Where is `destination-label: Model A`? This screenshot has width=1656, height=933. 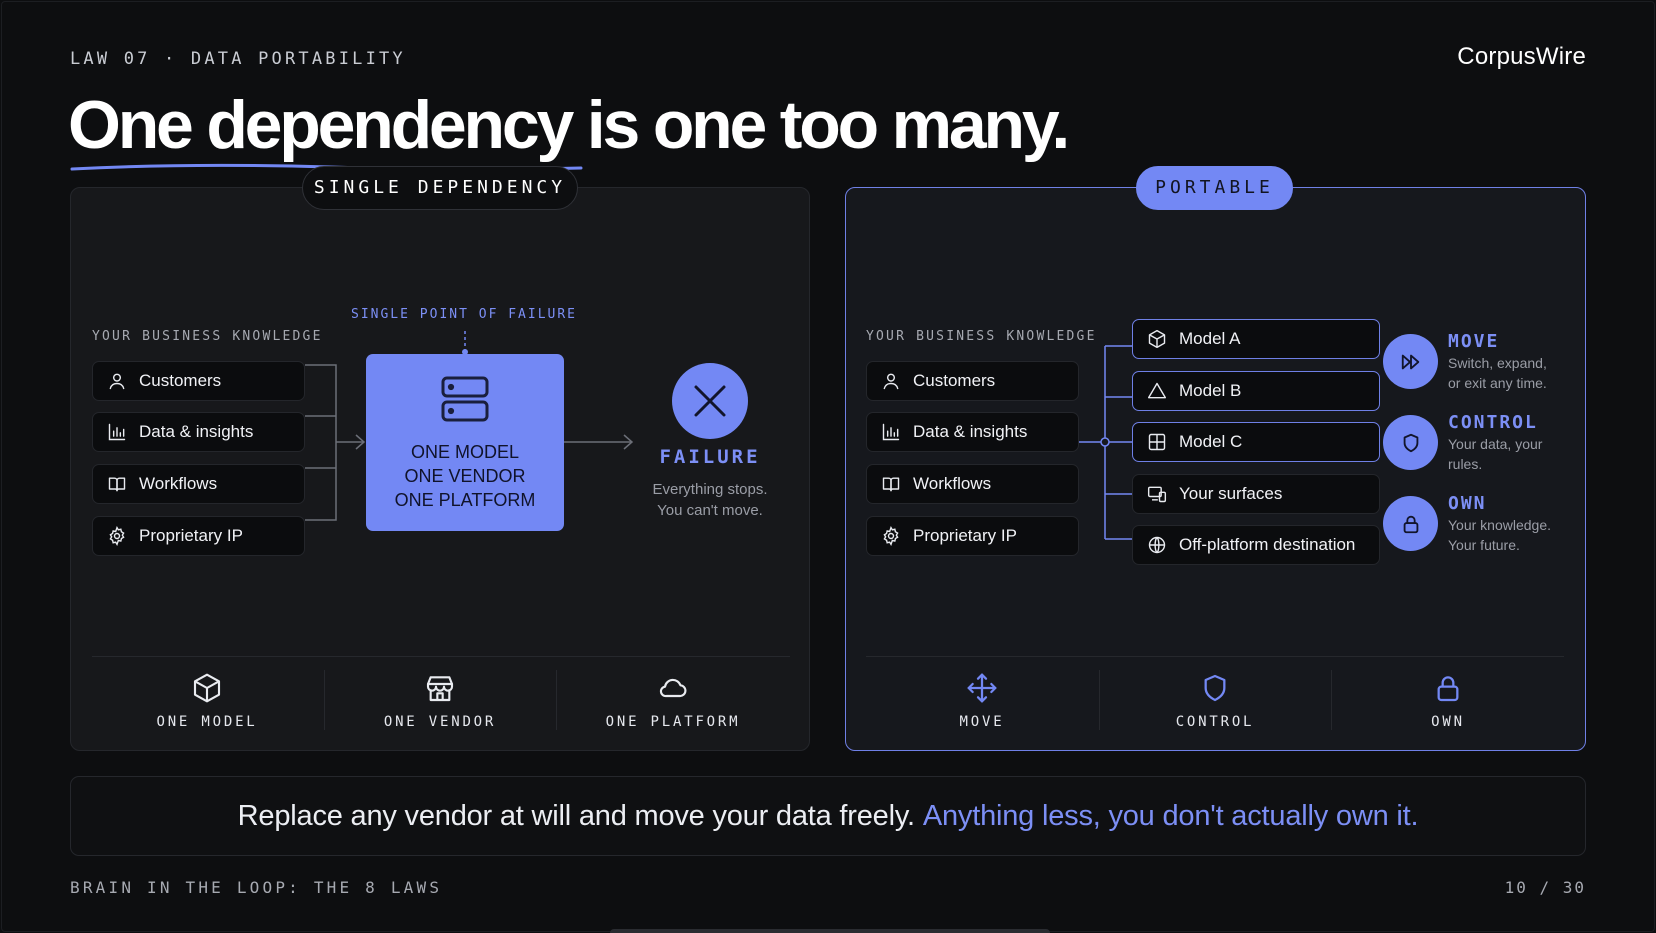 destination-label: Model A is located at coordinates (1210, 338).